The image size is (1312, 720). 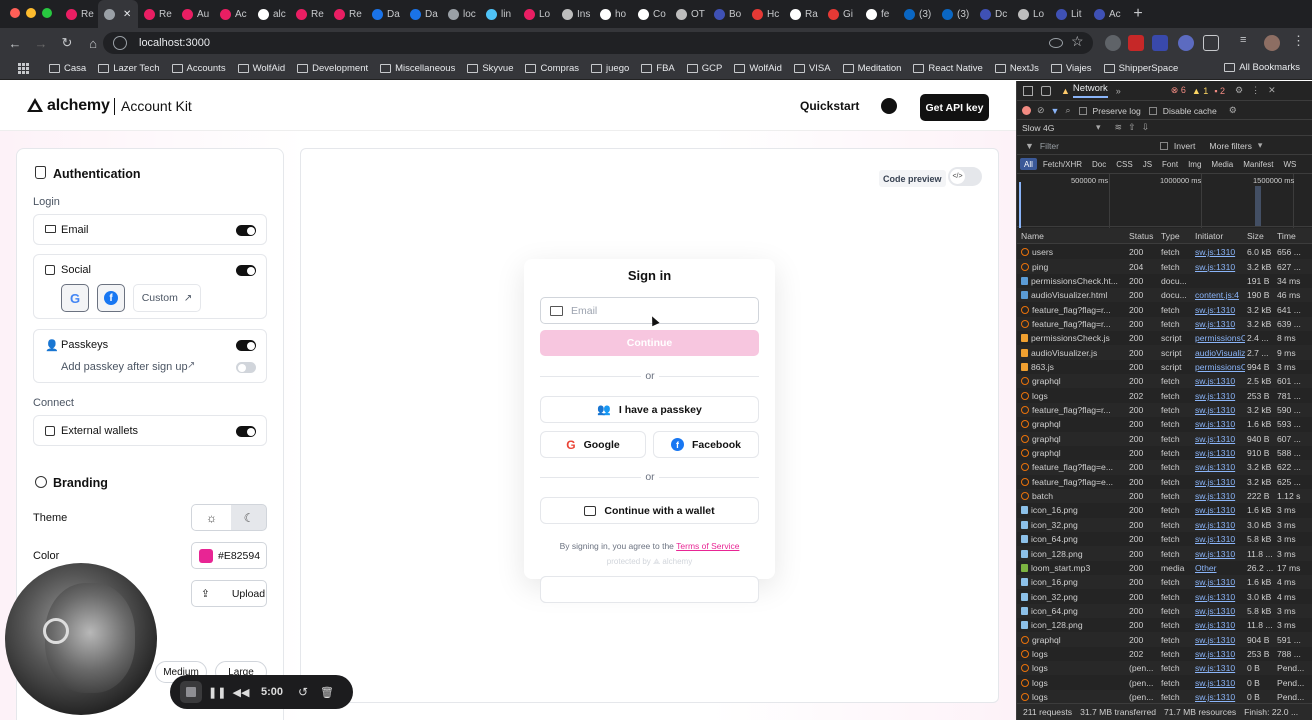 I want to click on bookmark-folder: VISA, so click(x=812, y=68).